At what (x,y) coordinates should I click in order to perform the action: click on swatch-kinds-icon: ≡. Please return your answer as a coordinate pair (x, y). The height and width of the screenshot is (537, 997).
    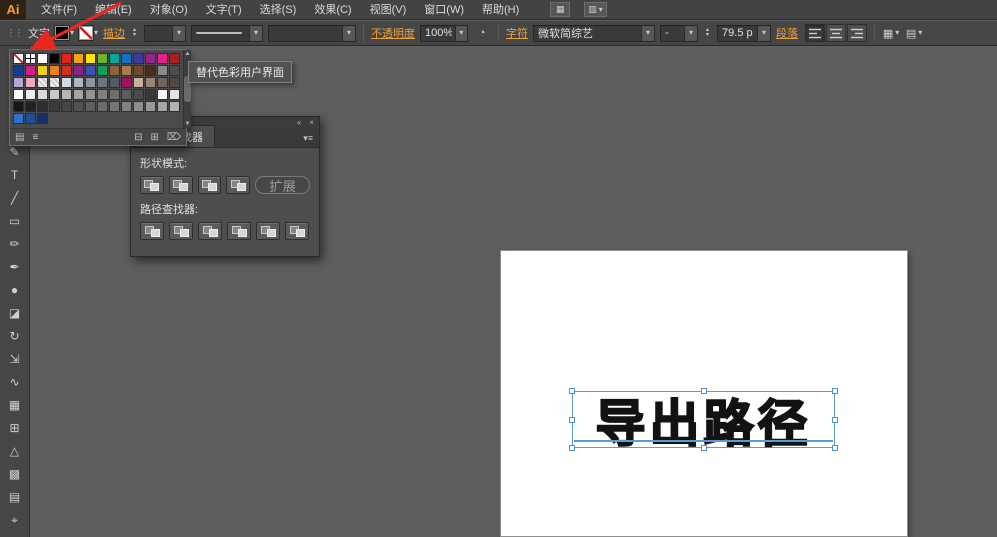
    Looking at the image, I should click on (35, 137).